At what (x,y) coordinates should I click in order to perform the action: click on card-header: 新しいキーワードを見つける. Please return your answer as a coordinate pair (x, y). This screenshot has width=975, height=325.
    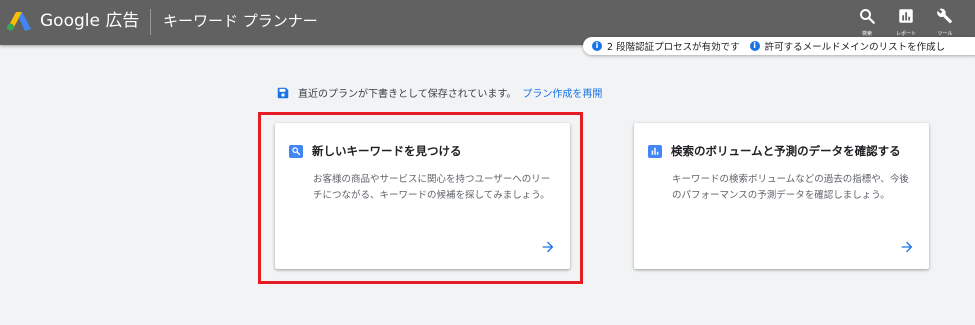
    Looking at the image, I should click on (375, 151).